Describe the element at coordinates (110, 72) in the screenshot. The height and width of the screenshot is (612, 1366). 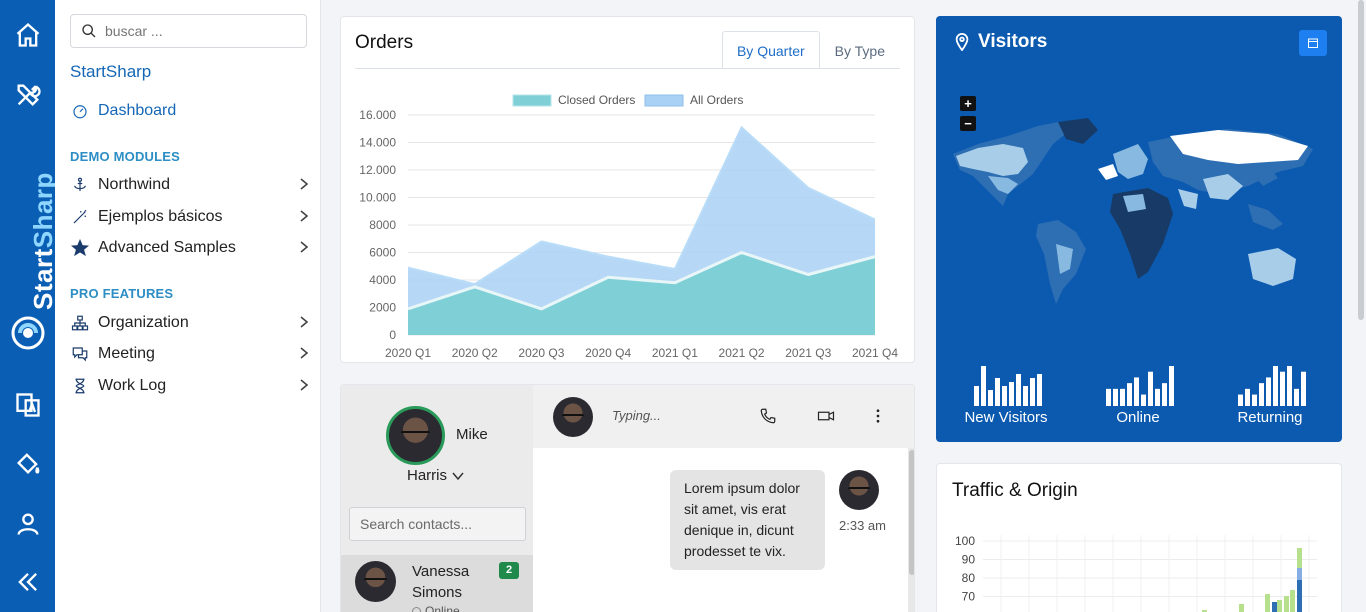
I see `app-name: StartSharp` at that location.